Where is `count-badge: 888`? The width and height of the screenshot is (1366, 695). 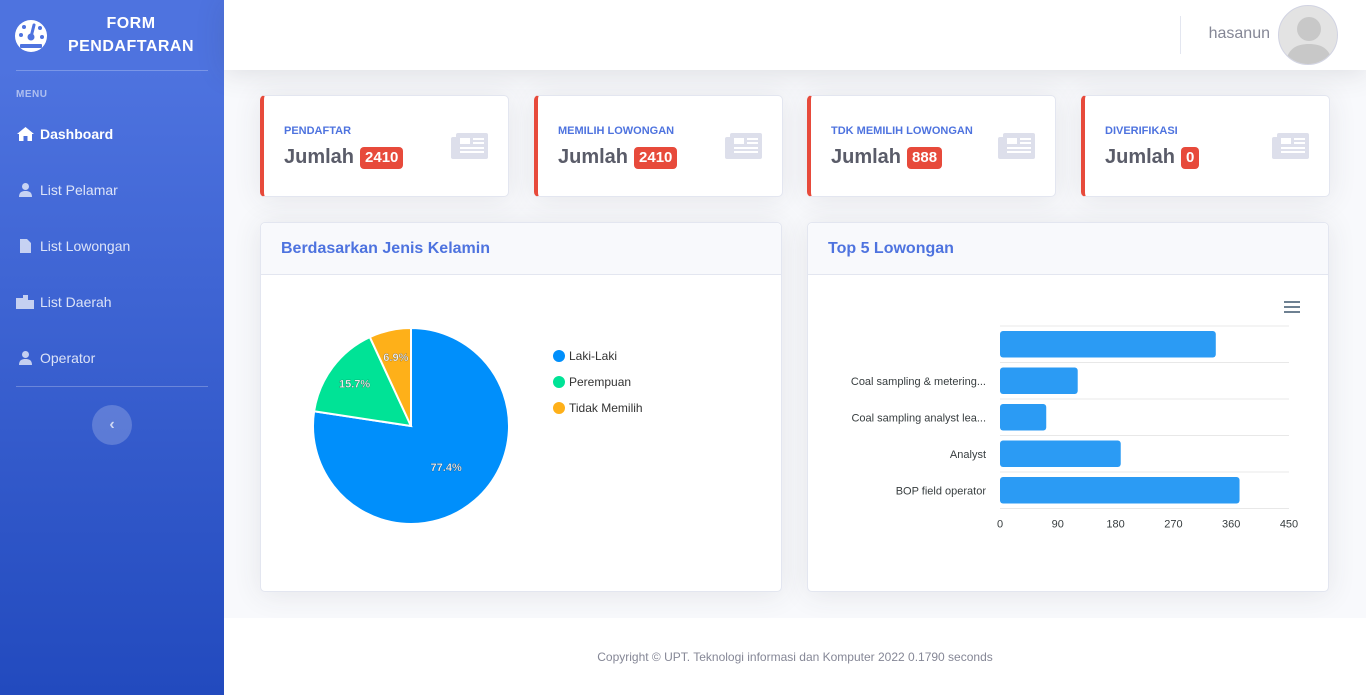 count-badge: 888 is located at coordinates (925, 157).